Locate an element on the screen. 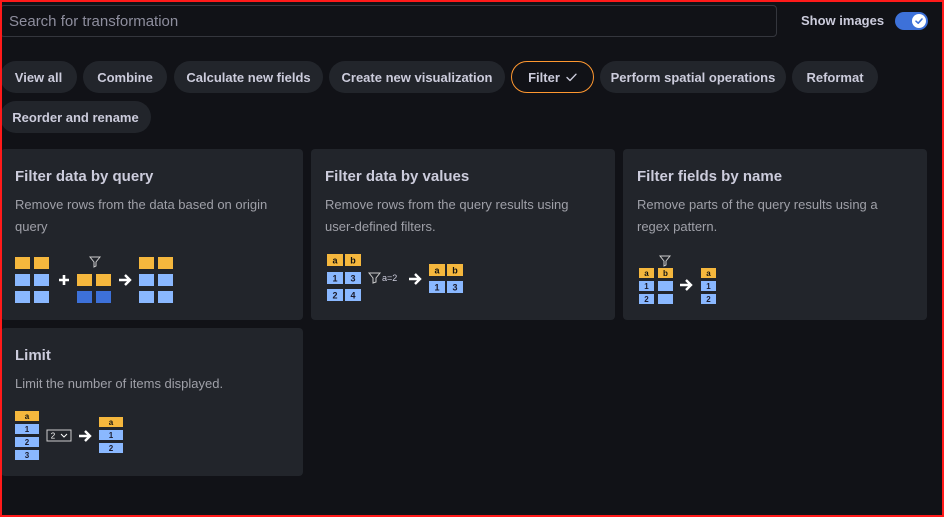 The width and height of the screenshot is (944, 517). card-title: Filter data by values is located at coordinates (397, 176).